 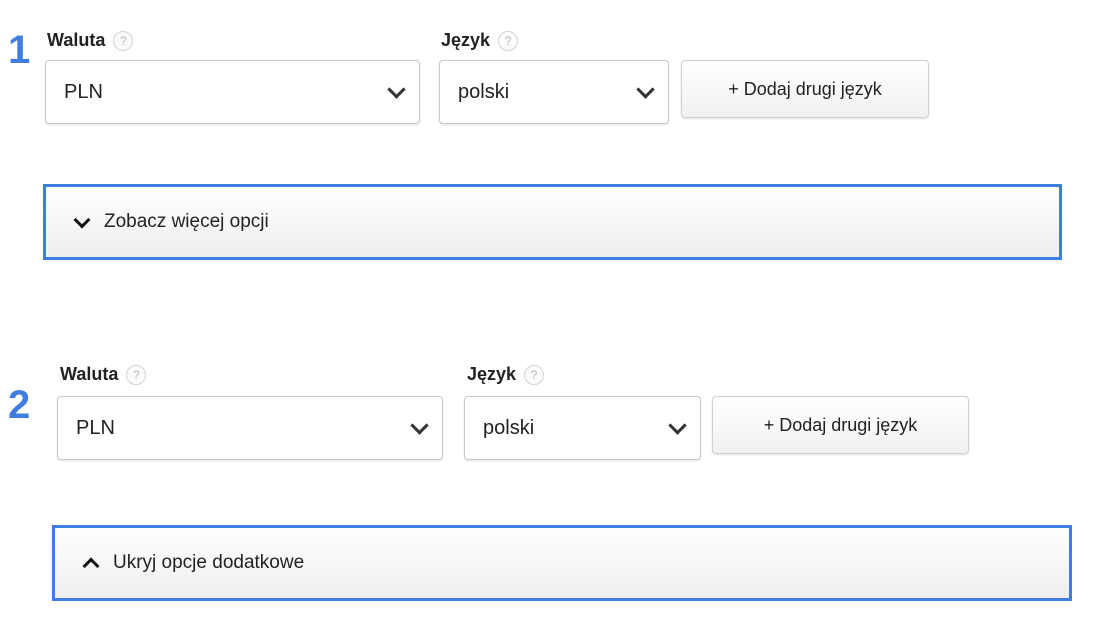 What do you see at coordinates (186, 221) in the screenshot?
I see `toggle-label: Zobacz więcej opcji` at bounding box center [186, 221].